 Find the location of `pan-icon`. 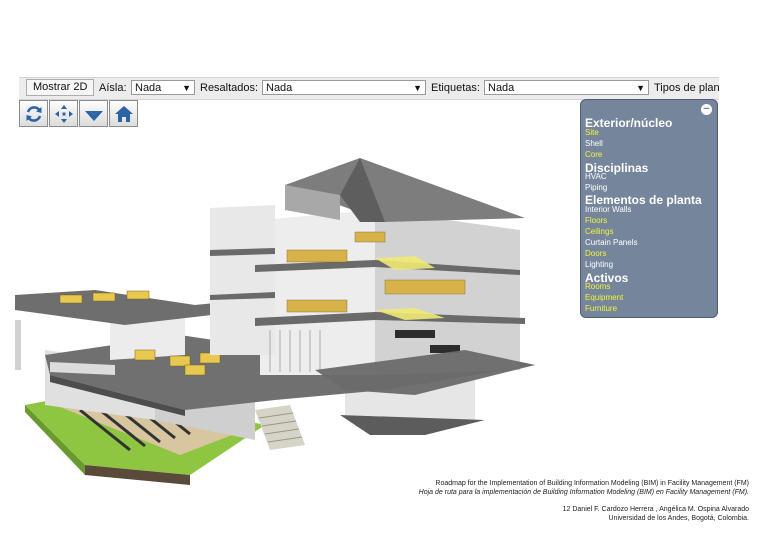

pan-icon is located at coordinates (63, 113).